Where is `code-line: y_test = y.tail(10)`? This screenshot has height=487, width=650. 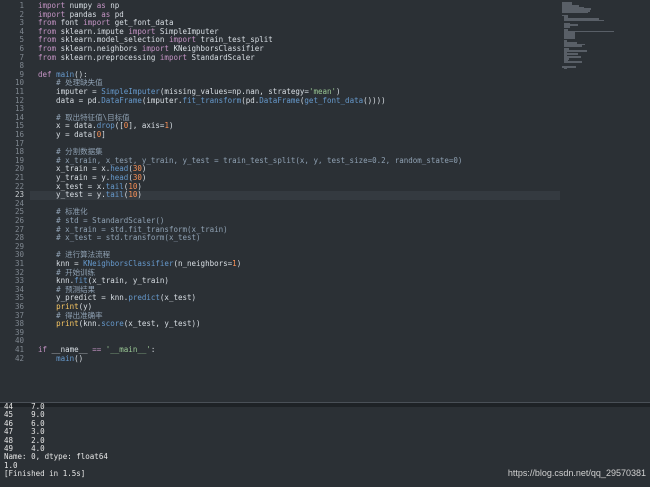 code-line: y_test = y.tail(10) is located at coordinates (90, 195).